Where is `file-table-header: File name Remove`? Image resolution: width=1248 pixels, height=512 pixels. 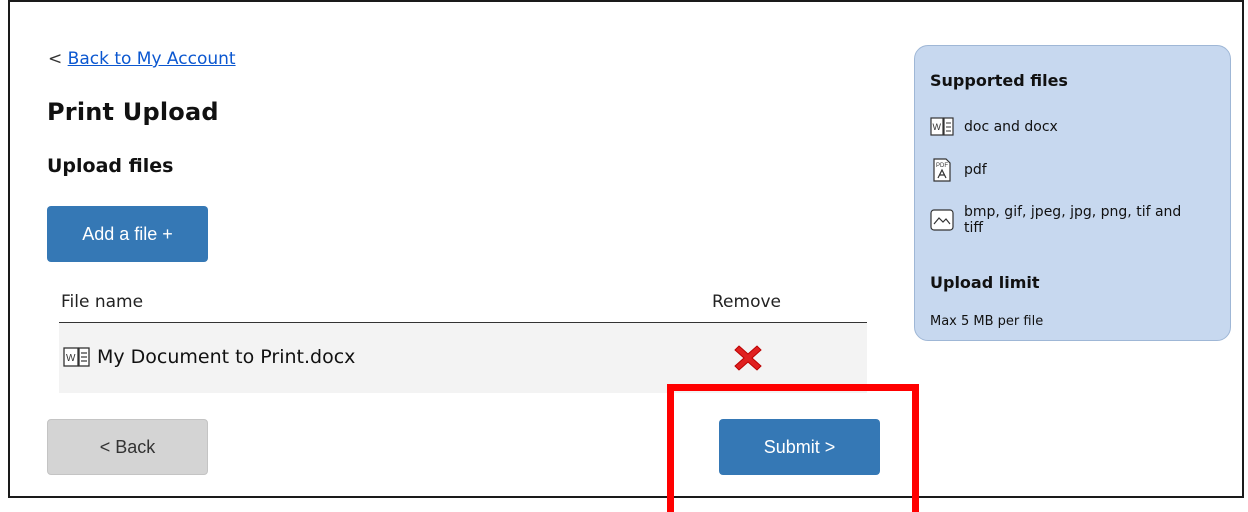 file-table-header: File name Remove is located at coordinates (463, 304).